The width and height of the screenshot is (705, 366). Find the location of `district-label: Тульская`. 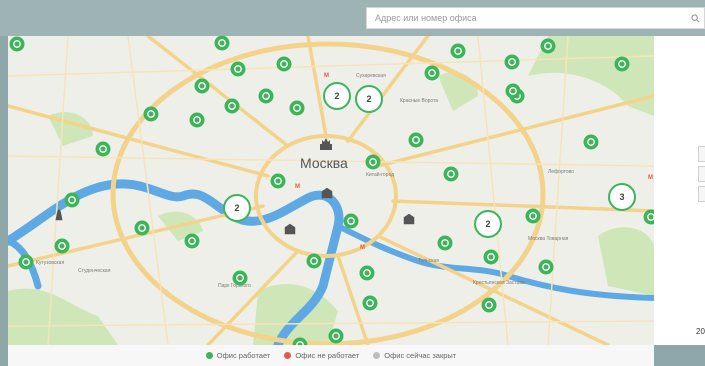

district-label: Тульская is located at coordinates (428, 261).